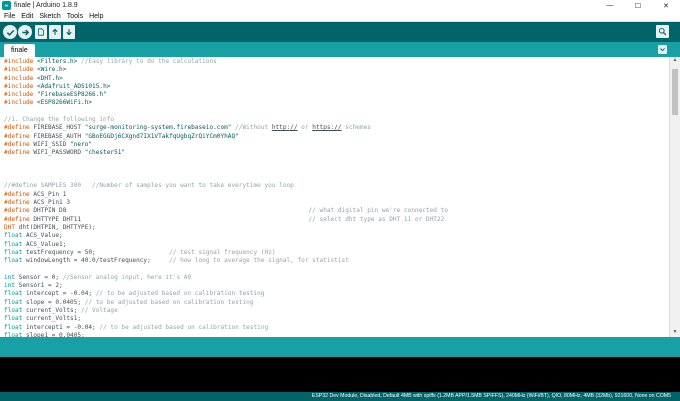 The height and width of the screenshot is (401, 680). What do you see at coordinates (284, 128) in the screenshot?
I see `code-token: http://` at bounding box center [284, 128].